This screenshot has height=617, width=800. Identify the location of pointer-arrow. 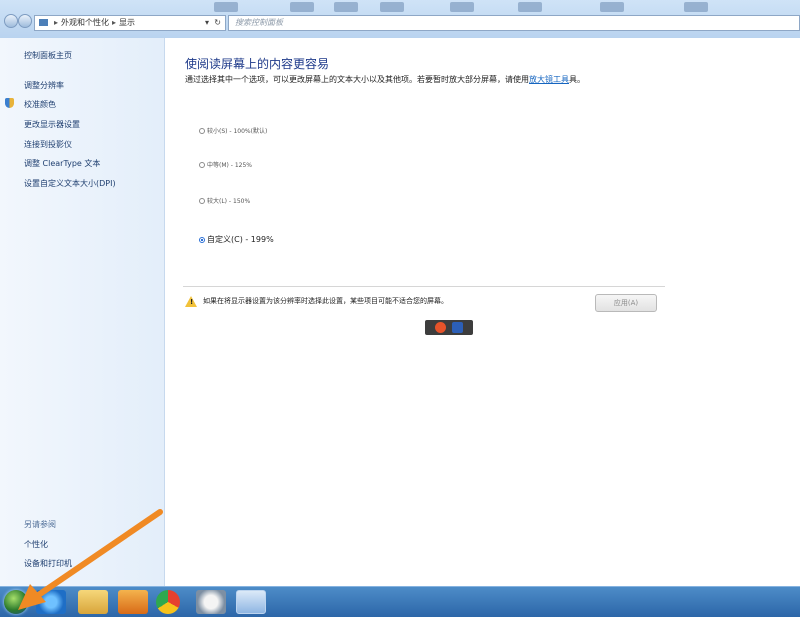
(90, 559).